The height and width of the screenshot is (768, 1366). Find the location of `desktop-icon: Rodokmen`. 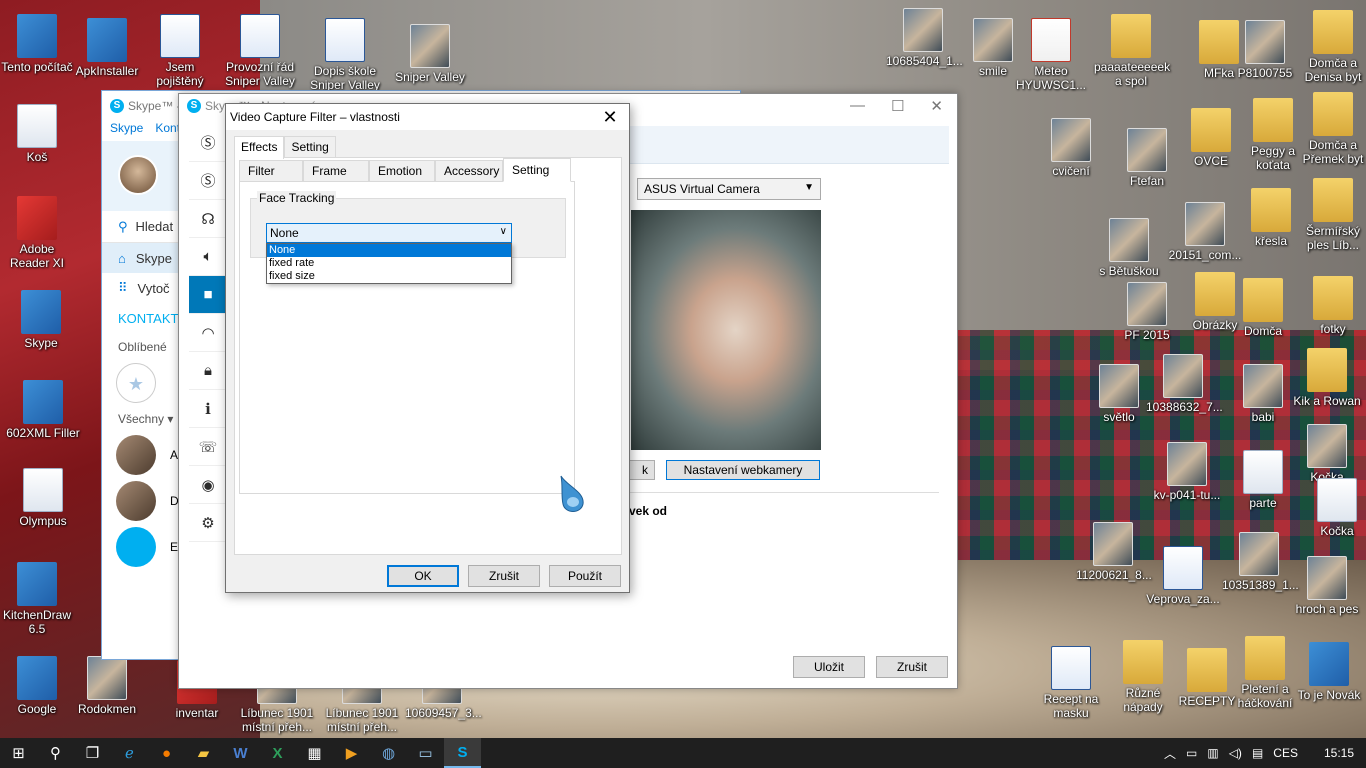

desktop-icon: Rodokmen is located at coordinates (107, 686).